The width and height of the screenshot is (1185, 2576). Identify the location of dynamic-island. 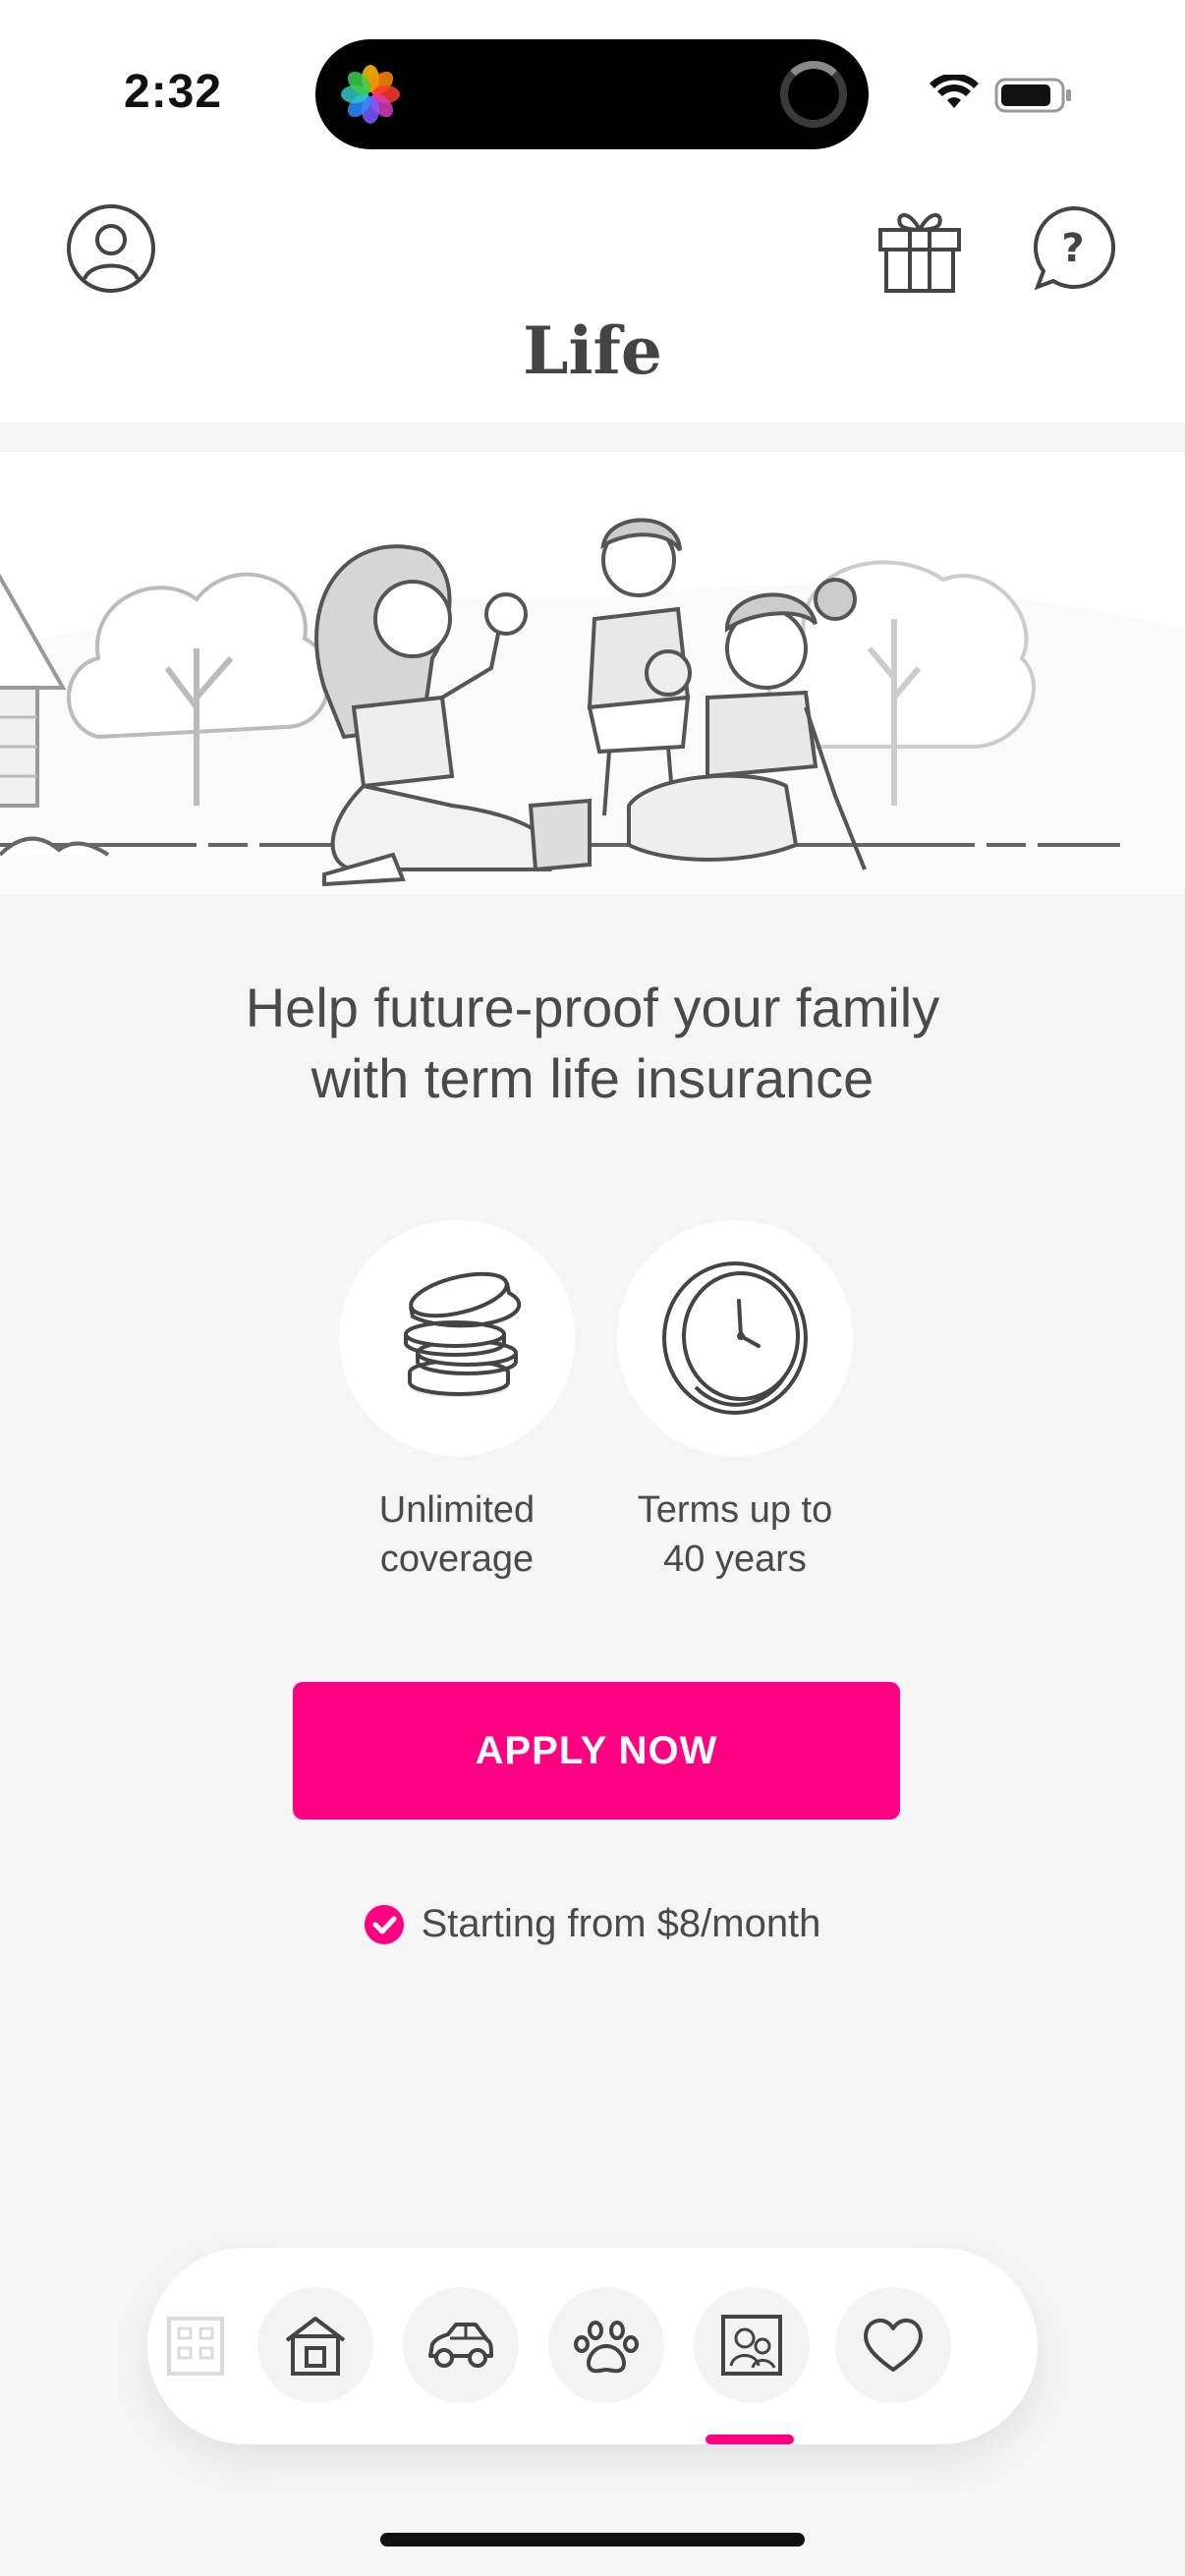
(592, 94).